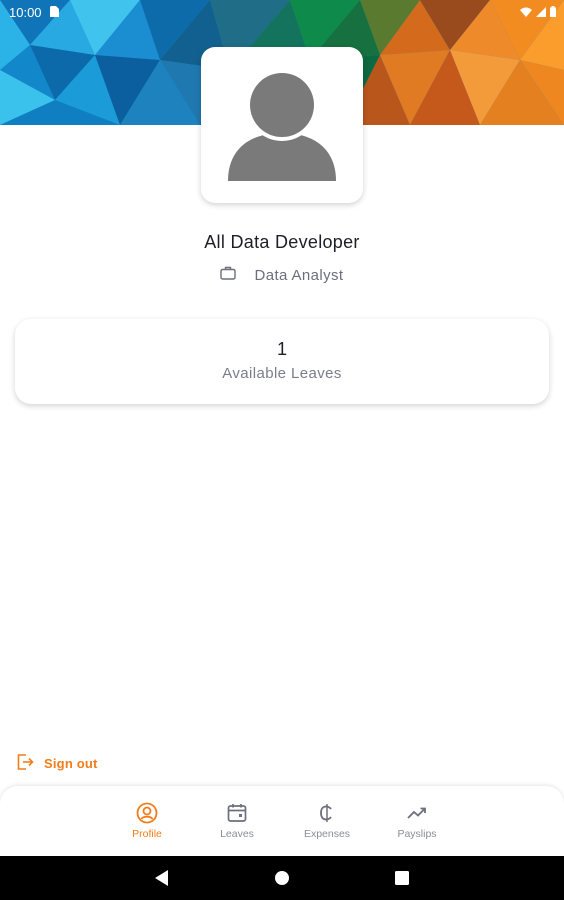 Image resolution: width=564 pixels, height=900 pixels. I want to click on sim-card-icon, so click(54, 12).